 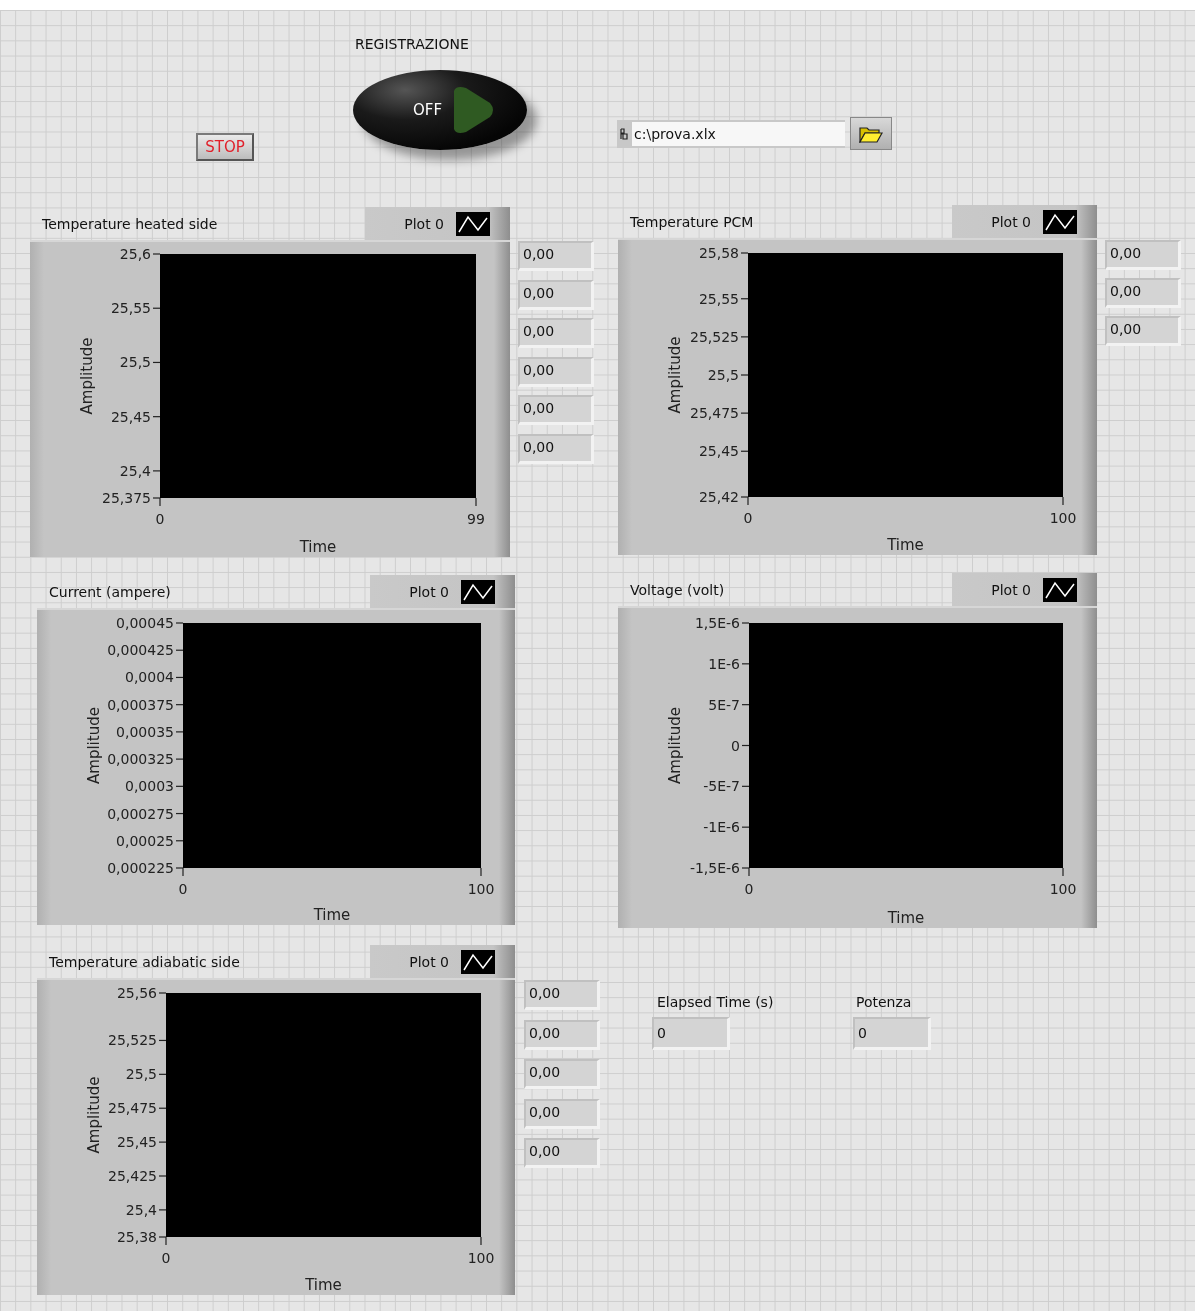 What do you see at coordinates (692, 222) in the screenshot?
I see `graph-title: Temperature PCM` at bounding box center [692, 222].